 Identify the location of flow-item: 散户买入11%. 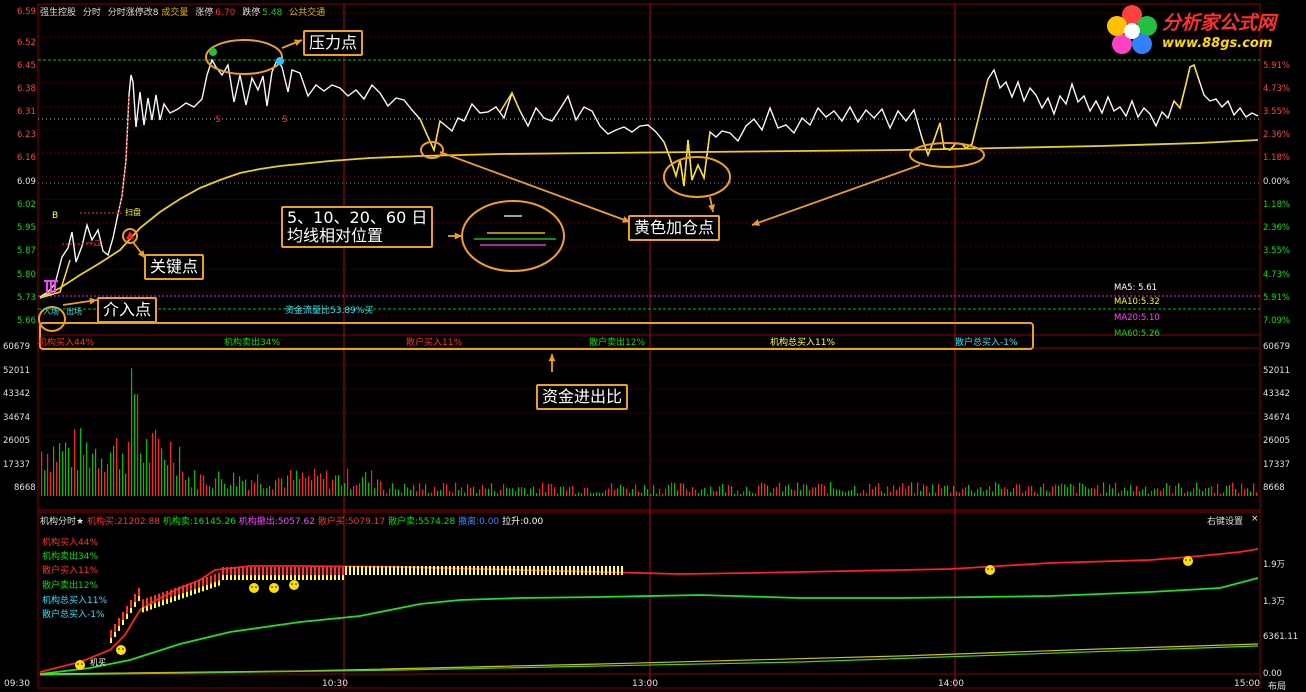
(434, 343).